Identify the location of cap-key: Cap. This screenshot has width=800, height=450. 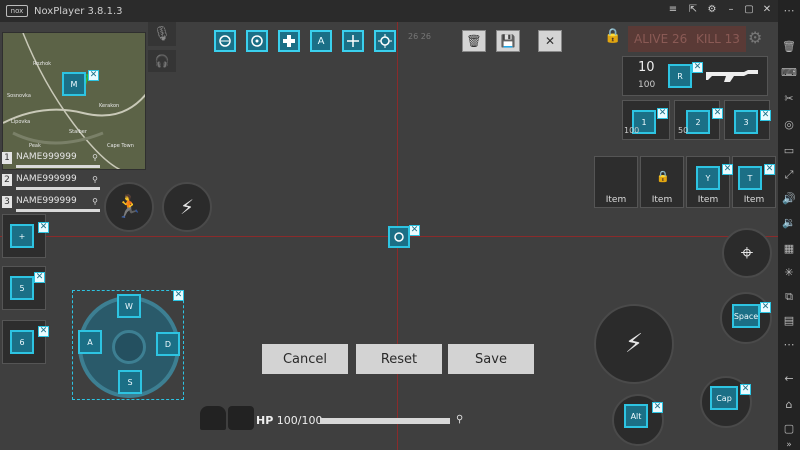
(724, 398).